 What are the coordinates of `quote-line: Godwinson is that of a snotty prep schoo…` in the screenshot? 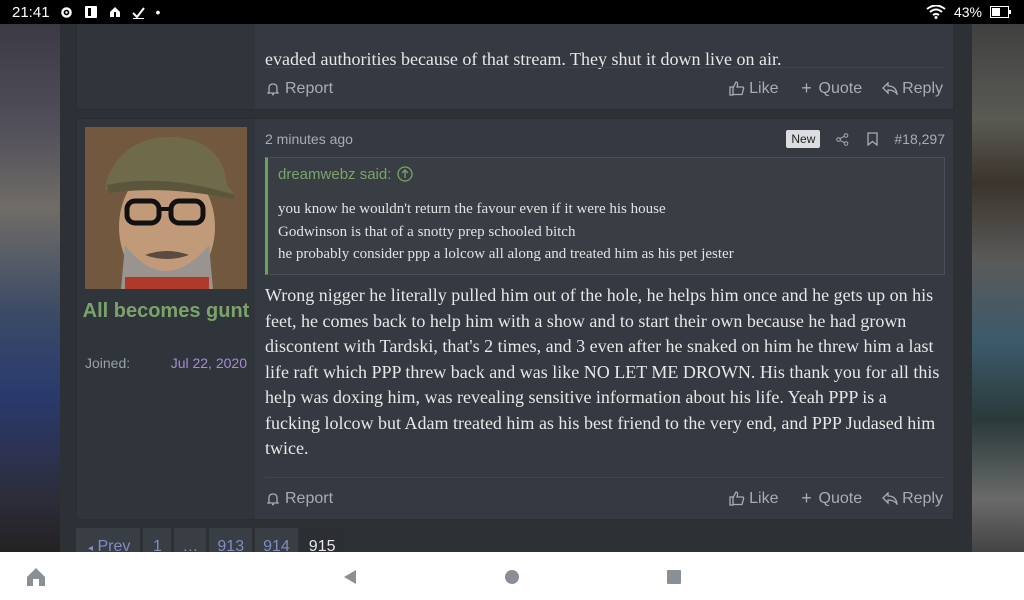 It's located at (427, 231).